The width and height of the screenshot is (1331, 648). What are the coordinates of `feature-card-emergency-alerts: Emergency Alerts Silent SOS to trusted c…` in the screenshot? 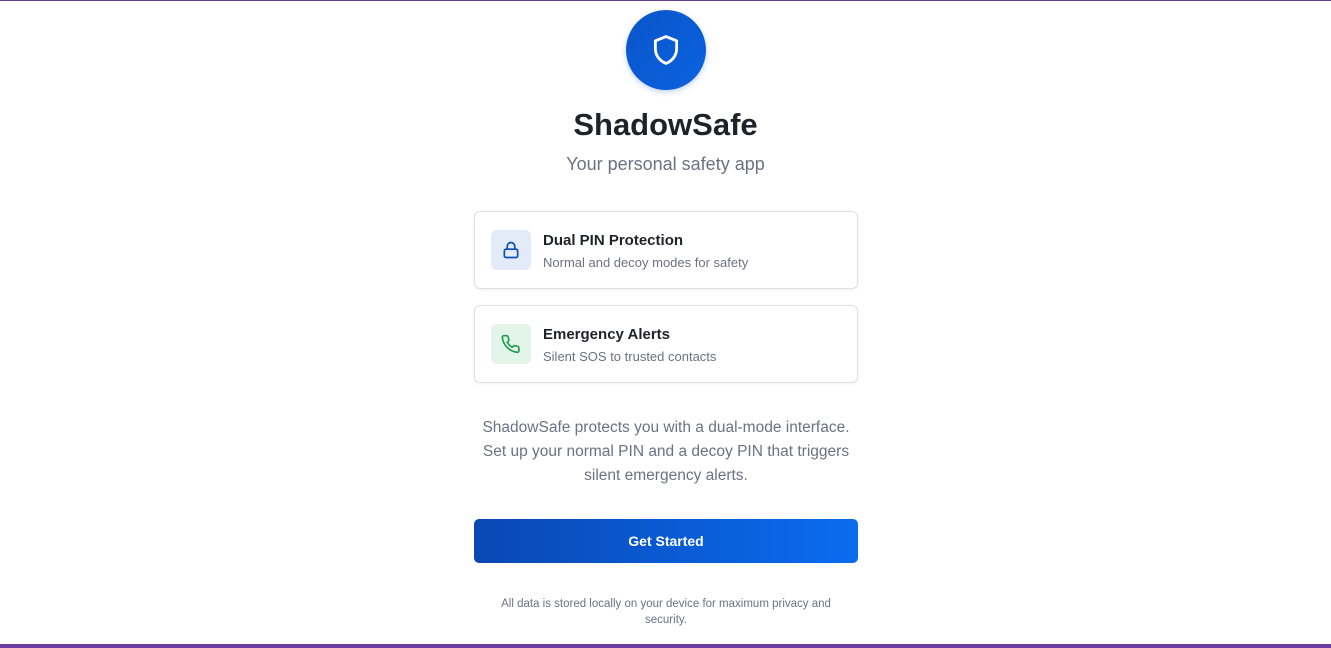 It's located at (666, 344).